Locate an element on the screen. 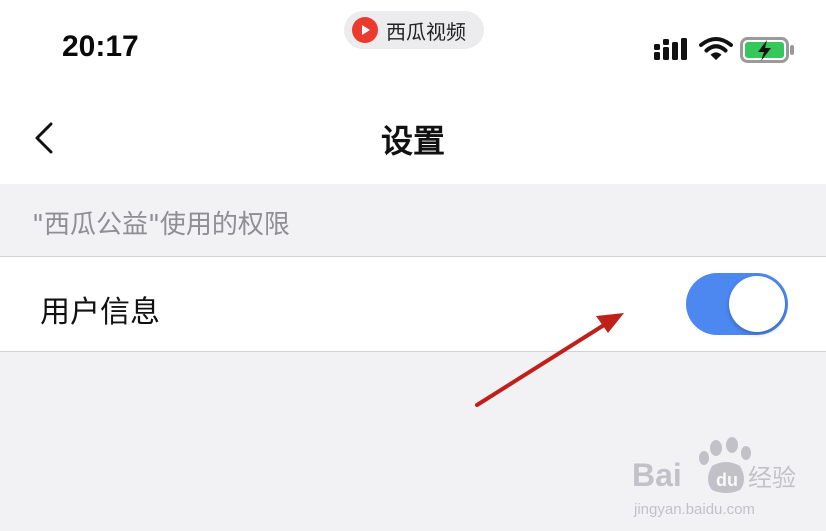  app-logo-icon is located at coordinates (365, 30).